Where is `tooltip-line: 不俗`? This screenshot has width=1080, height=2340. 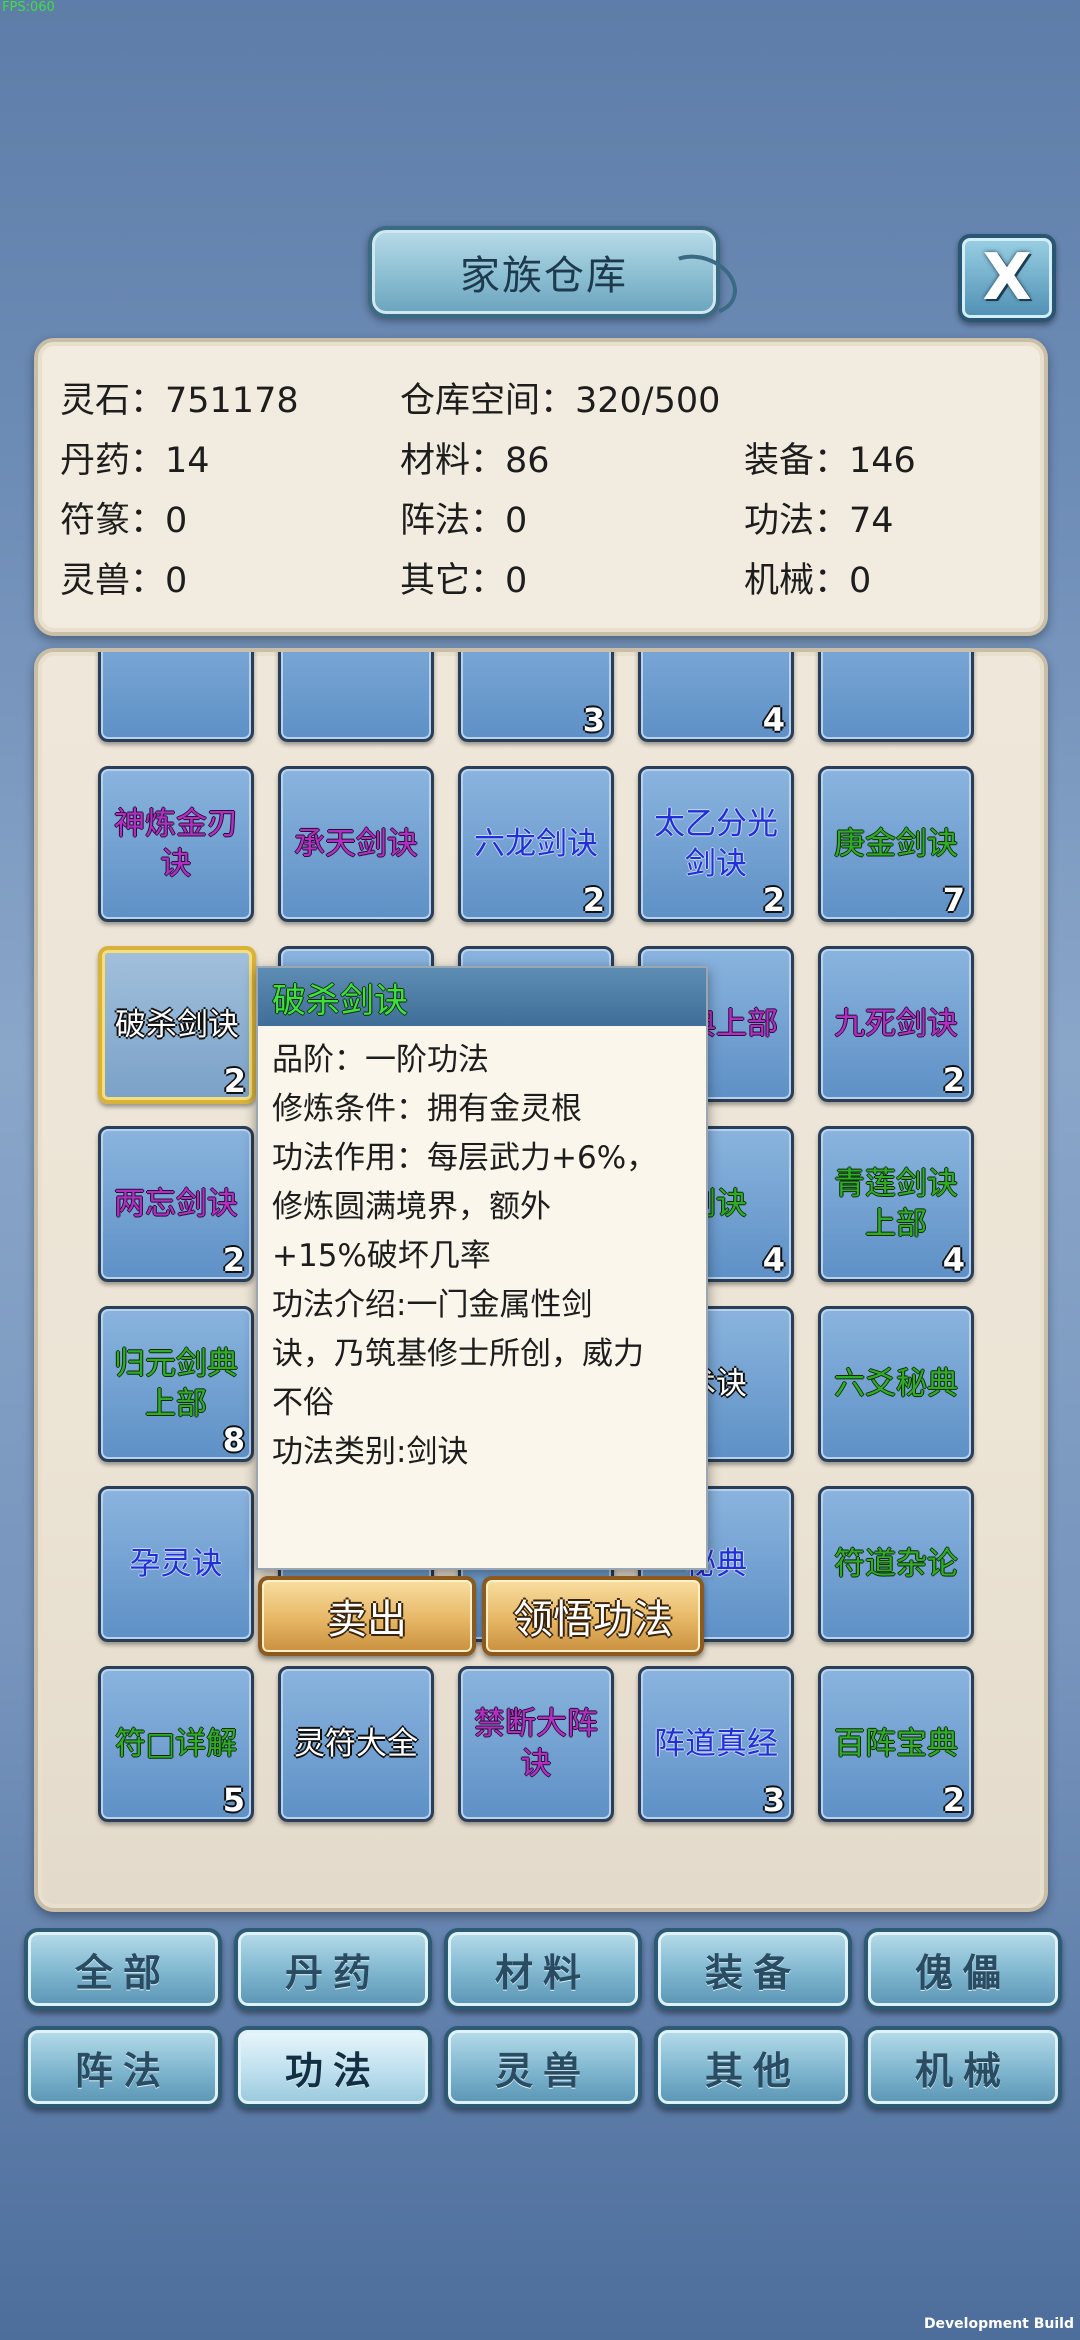
tooltip-line: 不俗 is located at coordinates (303, 1403).